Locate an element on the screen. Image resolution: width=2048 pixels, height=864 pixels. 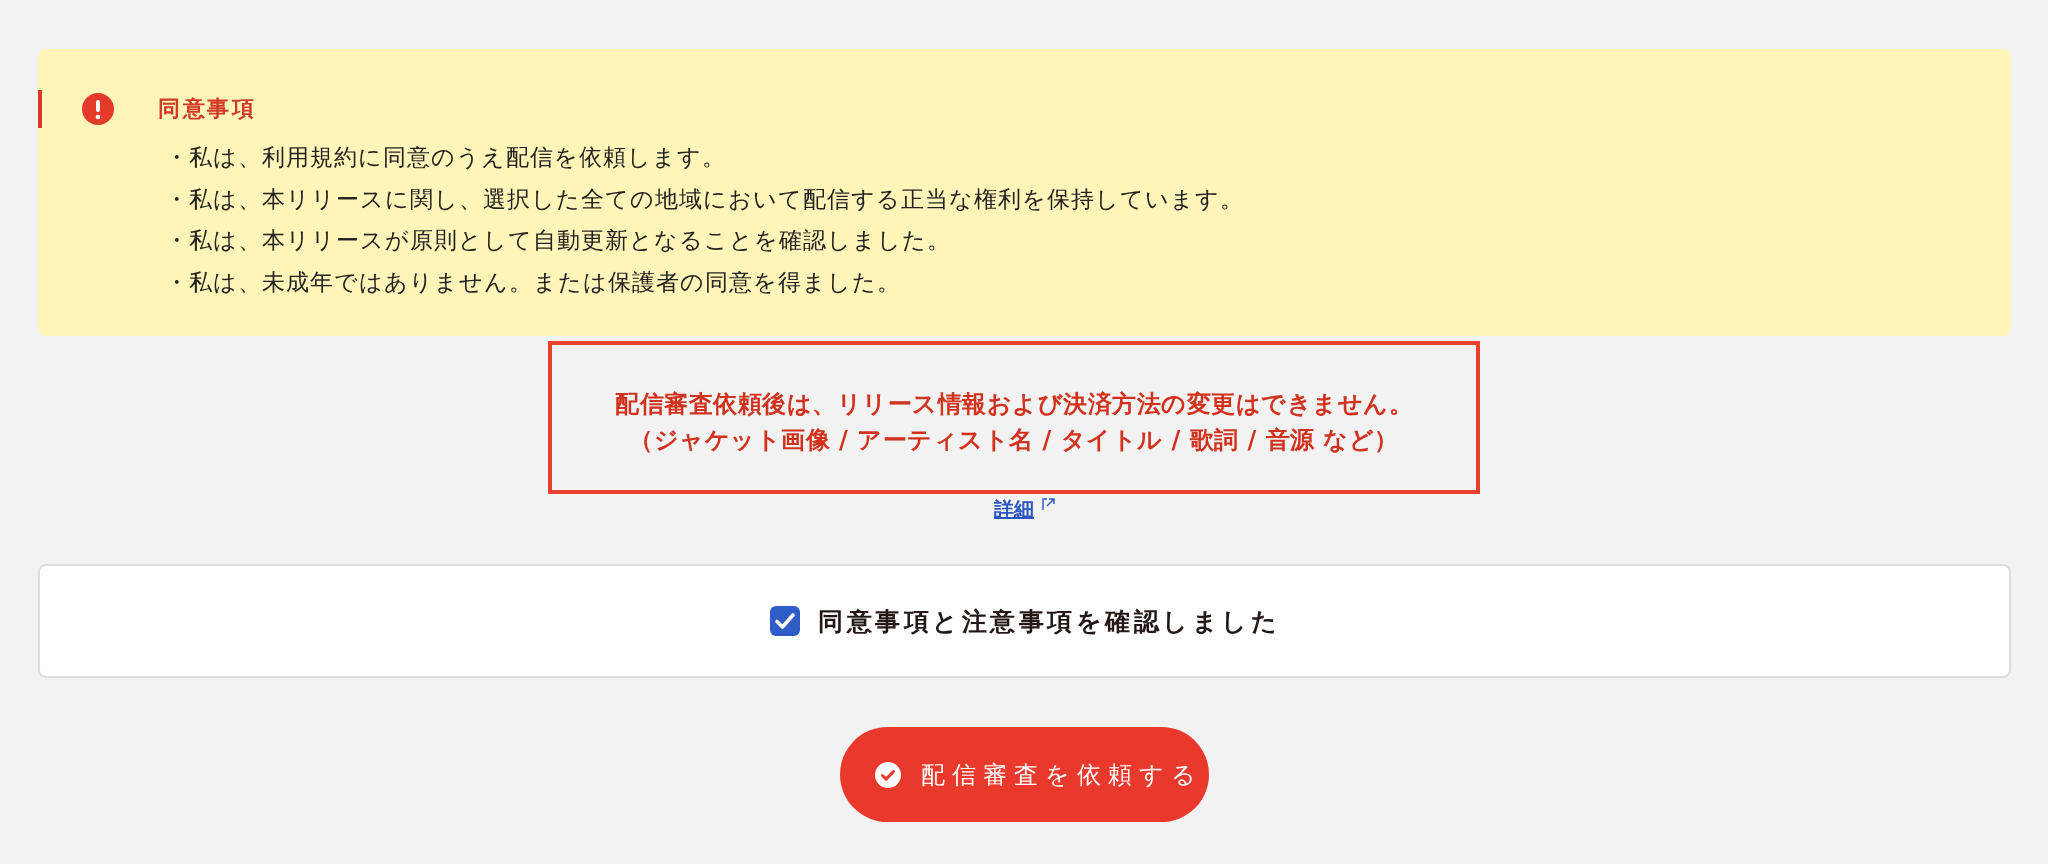
checkbox-label: 同意事項と注意事項を確認しました is located at coordinates (1049, 621).